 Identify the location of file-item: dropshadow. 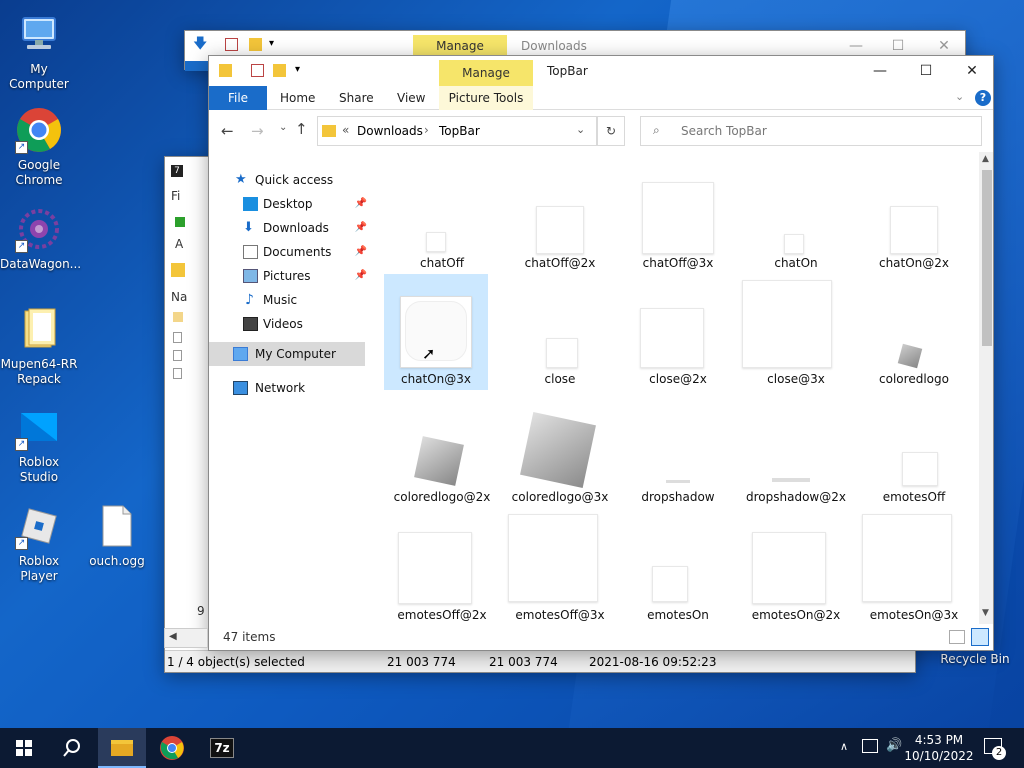
(678, 450).